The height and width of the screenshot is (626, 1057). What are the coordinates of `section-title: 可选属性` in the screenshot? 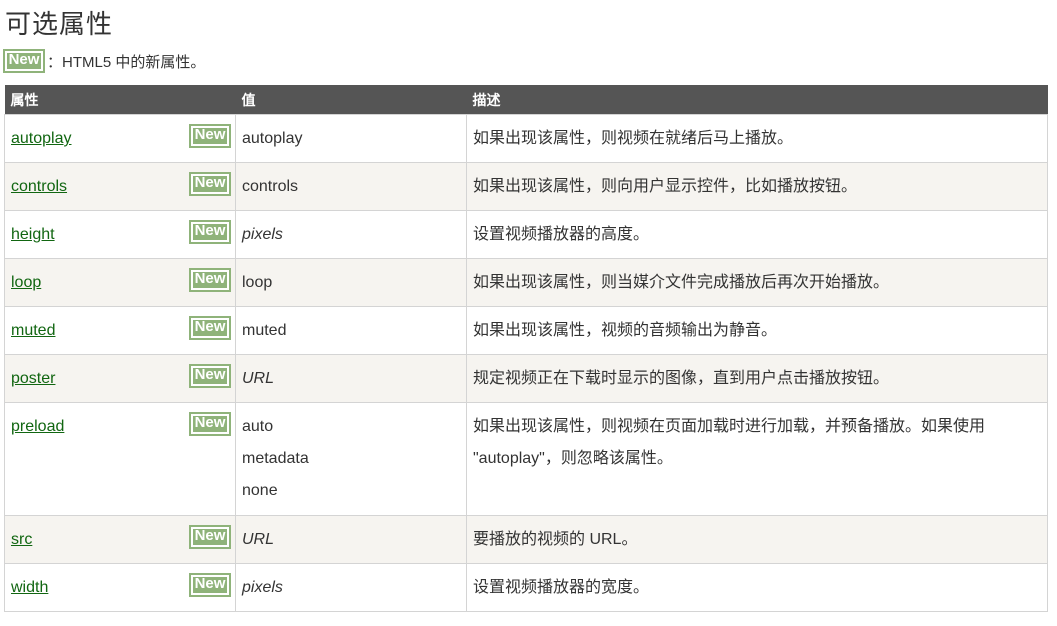 It's located at (59, 24).